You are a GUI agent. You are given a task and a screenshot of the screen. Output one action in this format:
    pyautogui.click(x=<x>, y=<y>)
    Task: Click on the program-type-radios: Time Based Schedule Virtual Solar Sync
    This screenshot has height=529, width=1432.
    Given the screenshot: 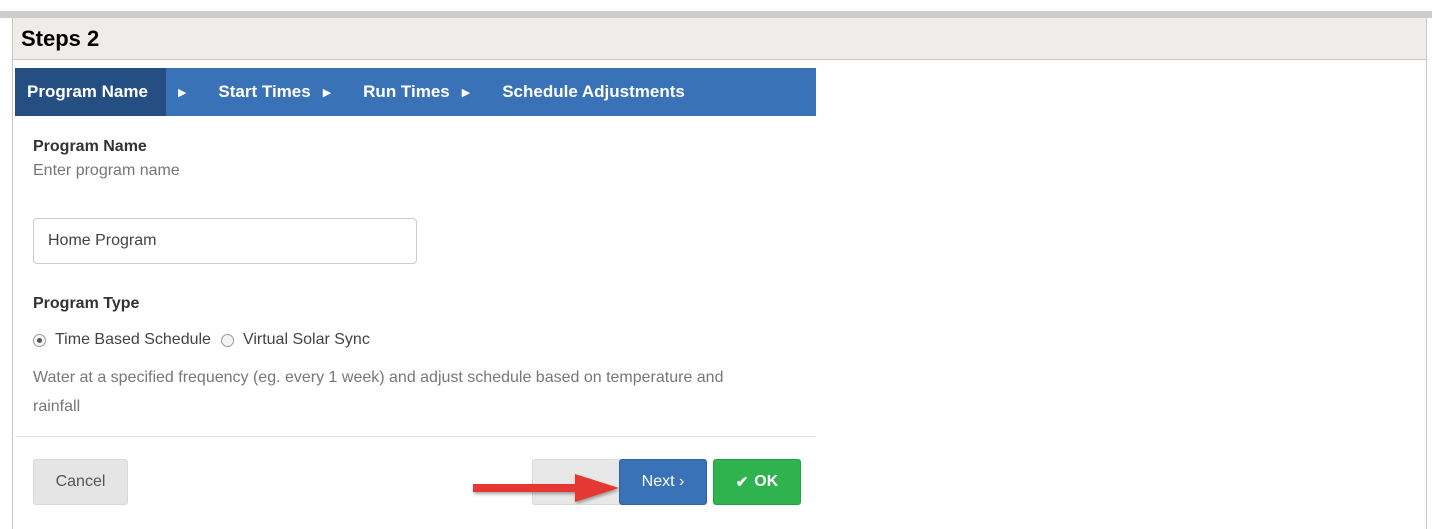 What is the action you would take?
    pyautogui.click(x=206, y=340)
    